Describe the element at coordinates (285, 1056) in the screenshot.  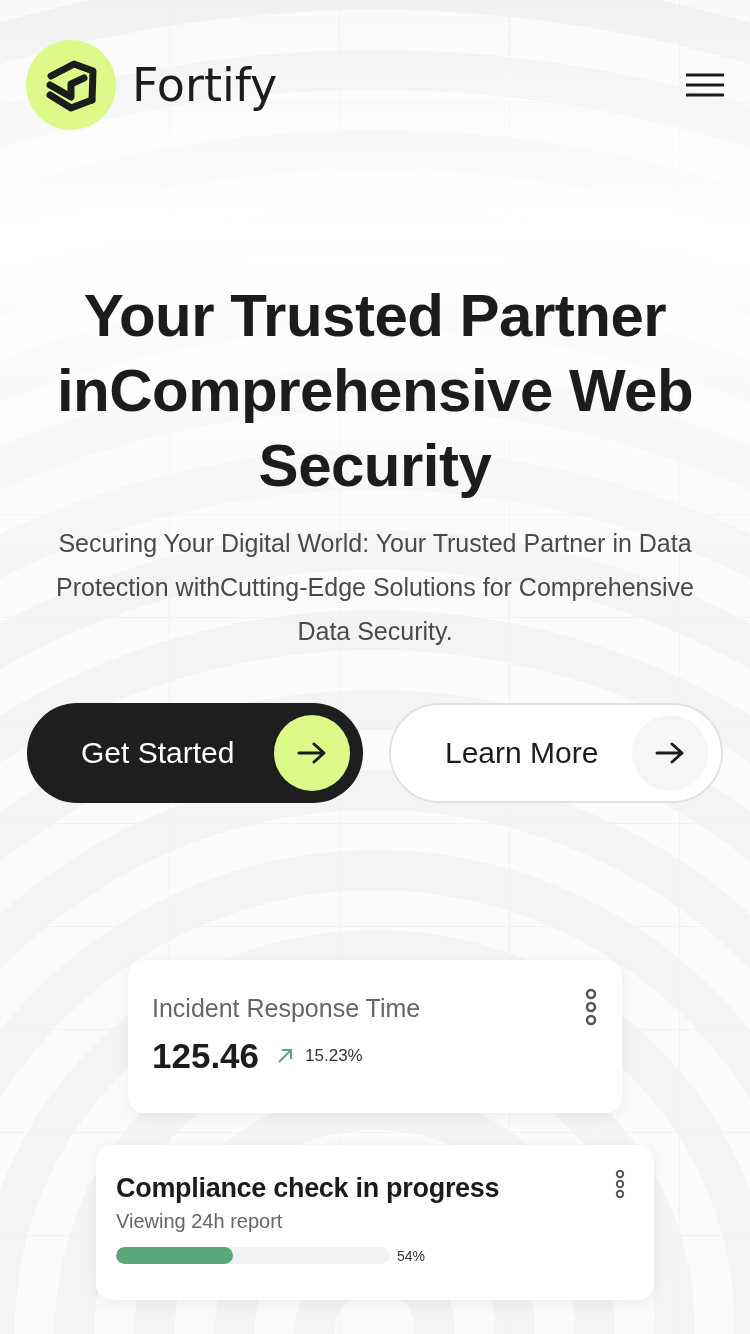
I see `trend-up-icon` at that location.